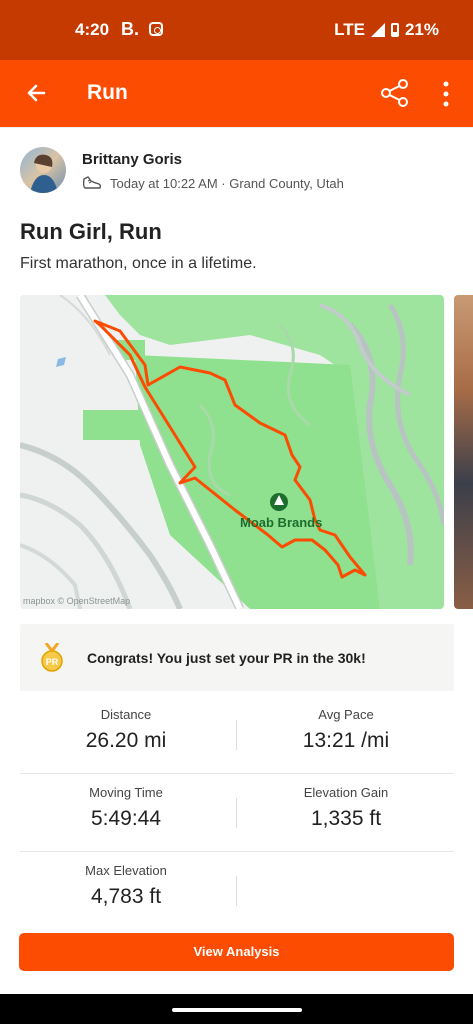 The width and height of the screenshot is (473, 1024). I want to click on activity-date-location: Today at 10:22 AM · Grand County, Utah, so click(227, 183).